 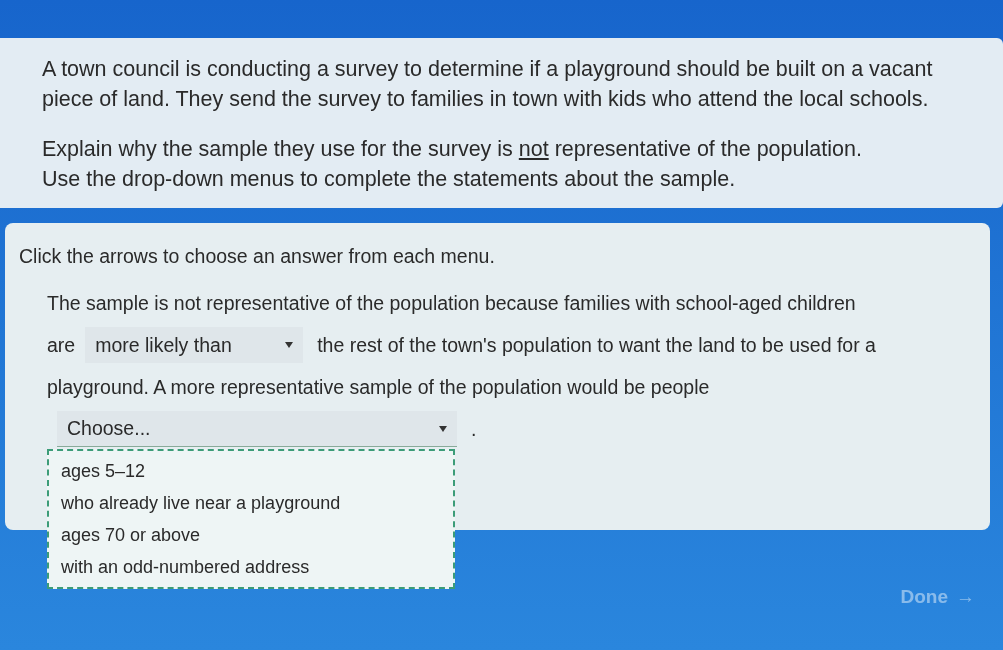 What do you see at coordinates (251, 471) in the screenshot?
I see `dropdown-option: ages 5–12` at bounding box center [251, 471].